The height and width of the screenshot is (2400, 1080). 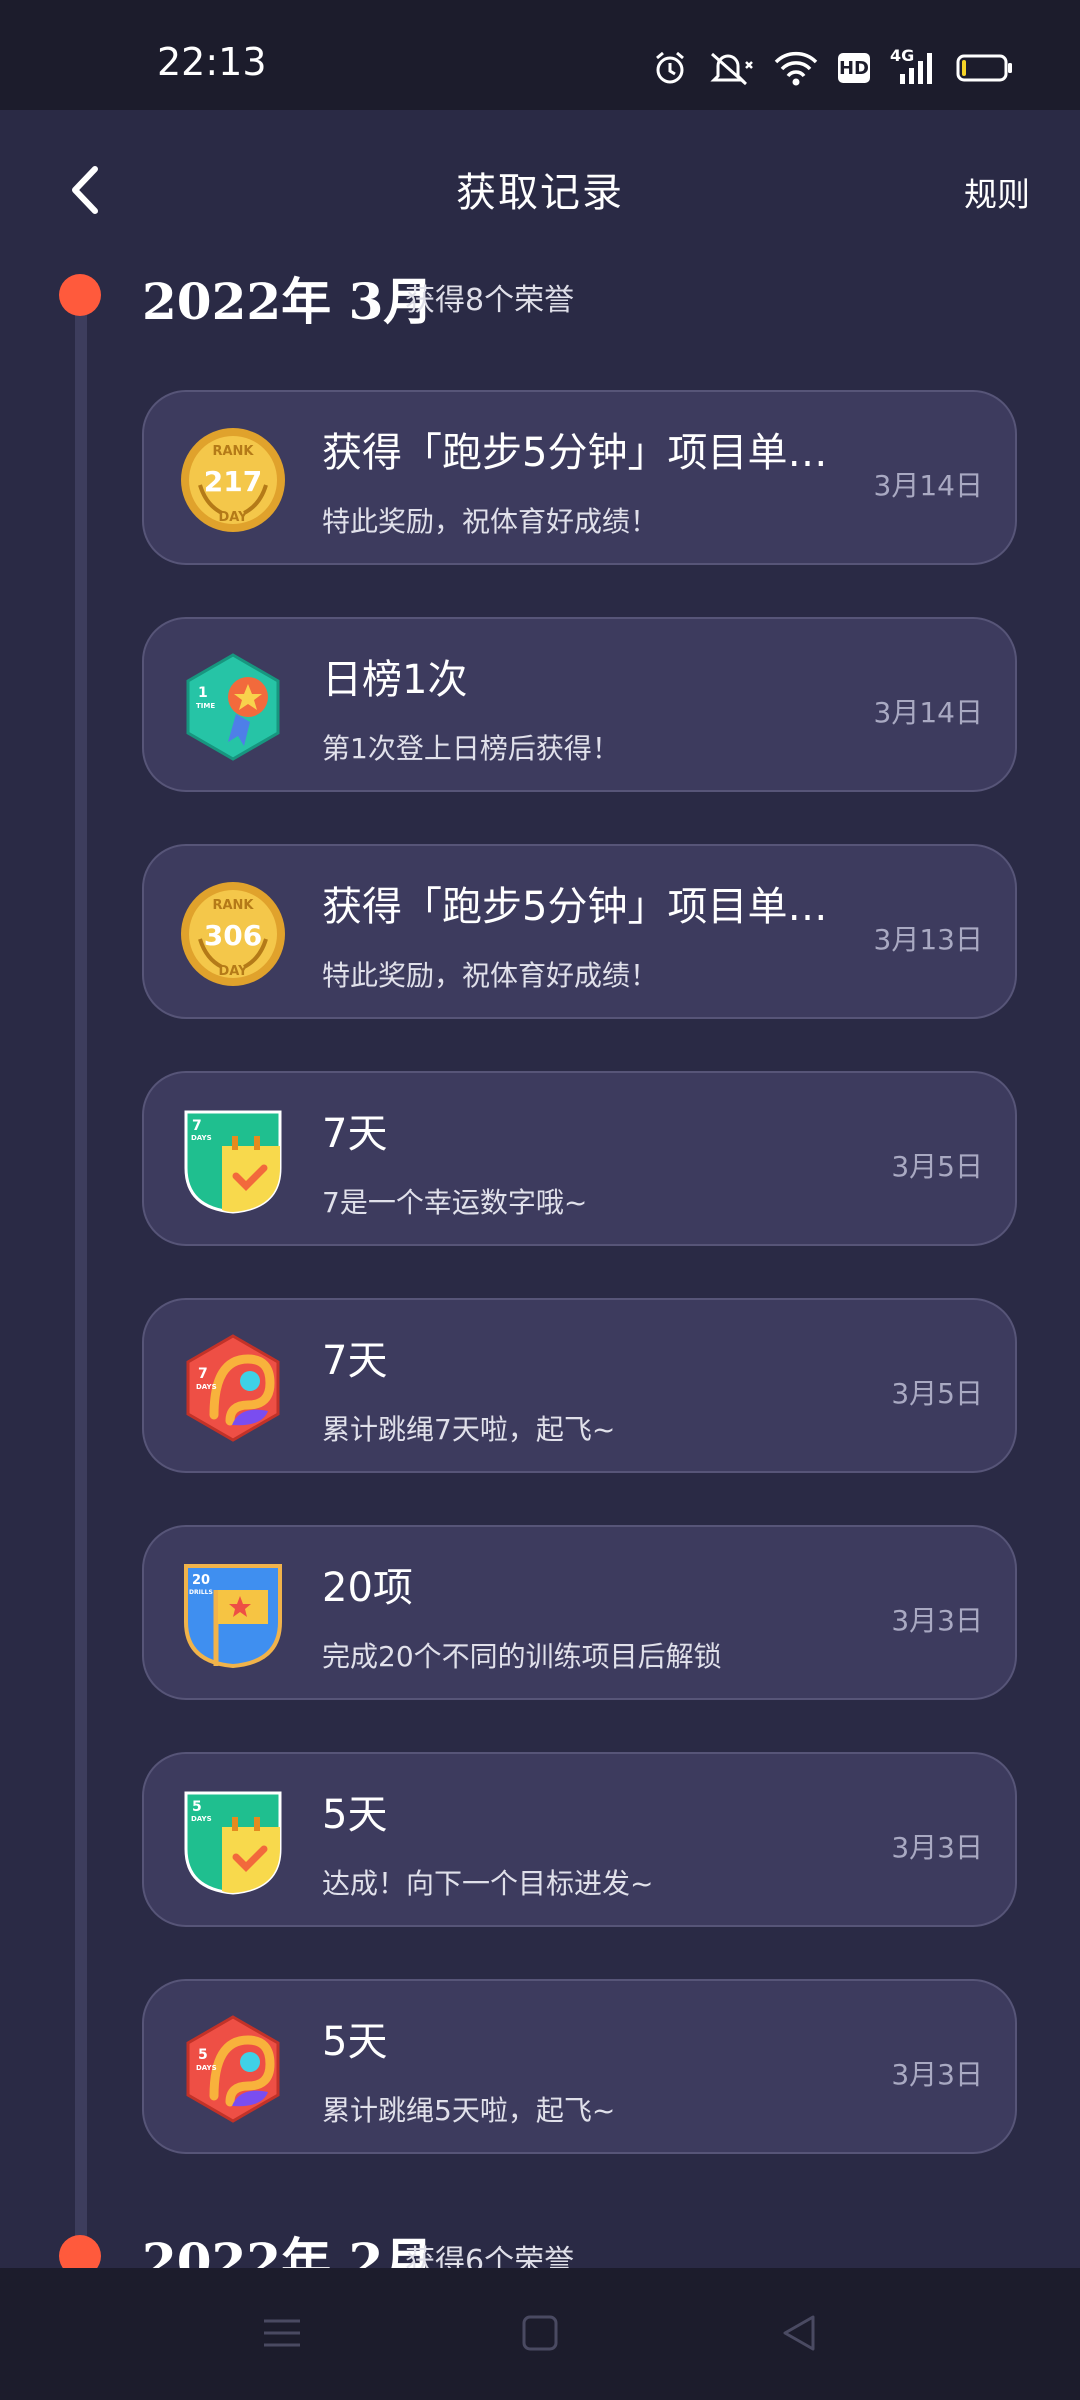 I want to click on home-square-icon, so click(x=540, y=2333).